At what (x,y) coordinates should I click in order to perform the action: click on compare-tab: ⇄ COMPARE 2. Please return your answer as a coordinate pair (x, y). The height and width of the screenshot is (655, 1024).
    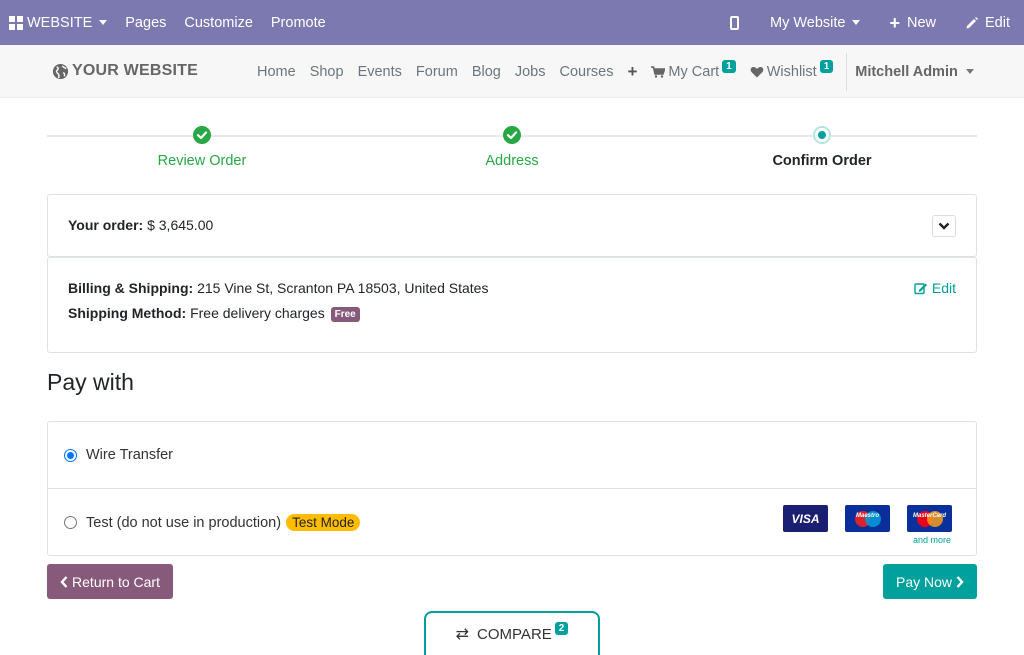
    Looking at the image, I should click on (512, 633).